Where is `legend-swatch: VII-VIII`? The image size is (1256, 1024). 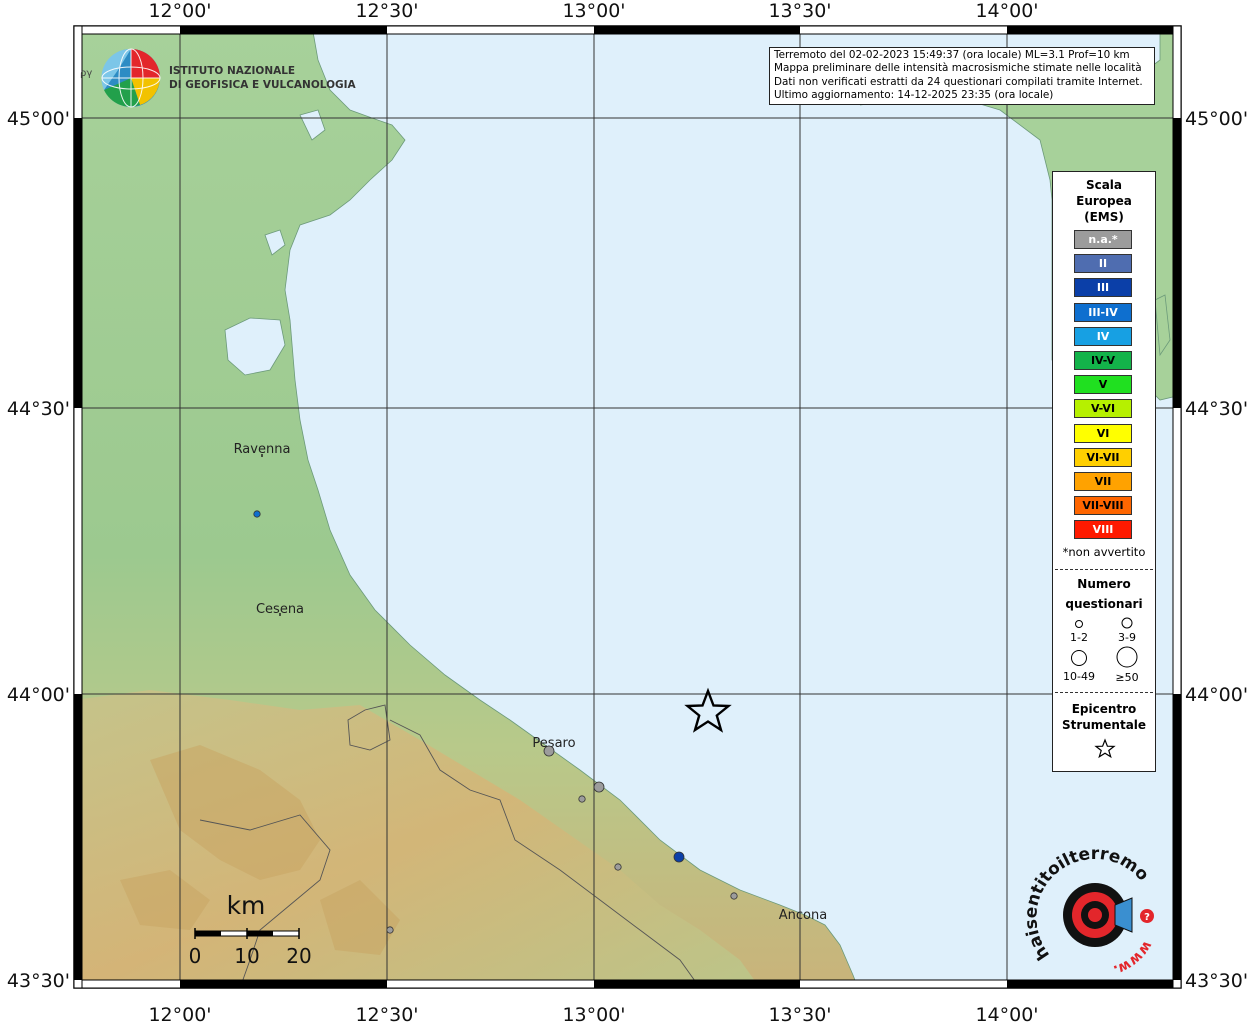
legend-swatch: VII-VIII is located at coordinates (1103, 506).